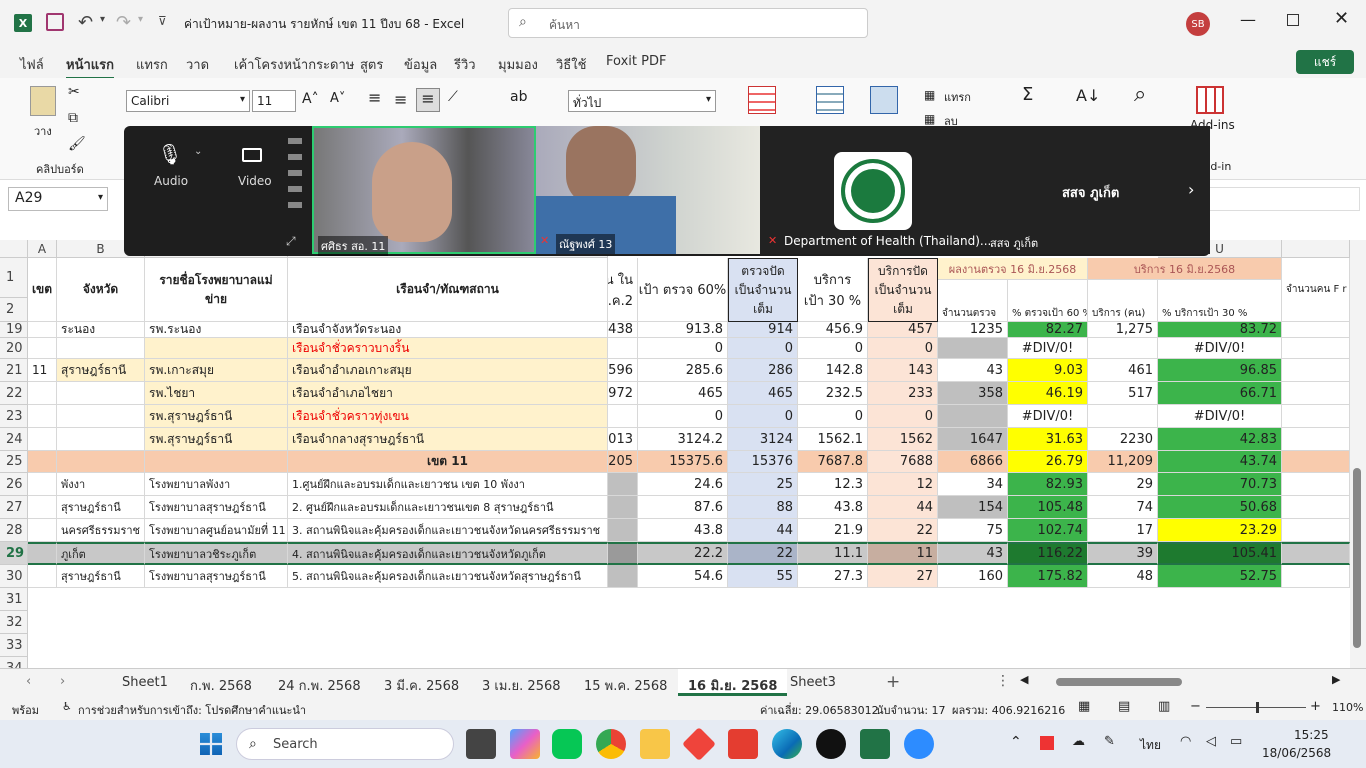  Describe the element at coordinates (683, 553) in the screenshot. I see `cell-f: 22.2` at that location.